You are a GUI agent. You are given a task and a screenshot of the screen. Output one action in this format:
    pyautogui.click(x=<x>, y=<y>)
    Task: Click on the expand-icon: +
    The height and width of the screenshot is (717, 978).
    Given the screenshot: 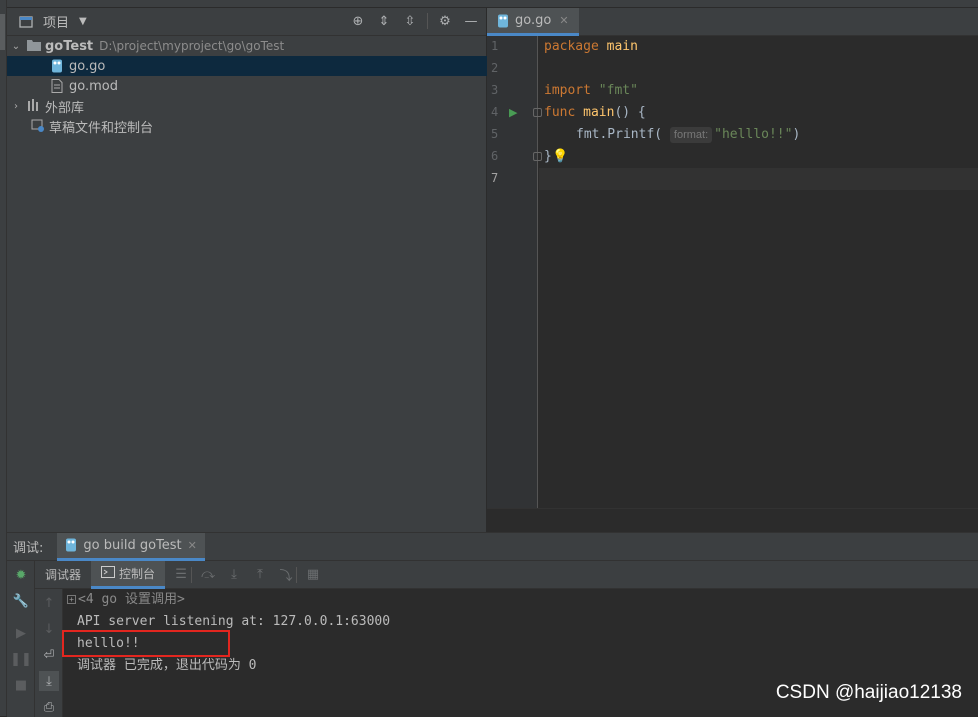 What is the action you would take?
    pyautogui.click(x=71, y=599)
    